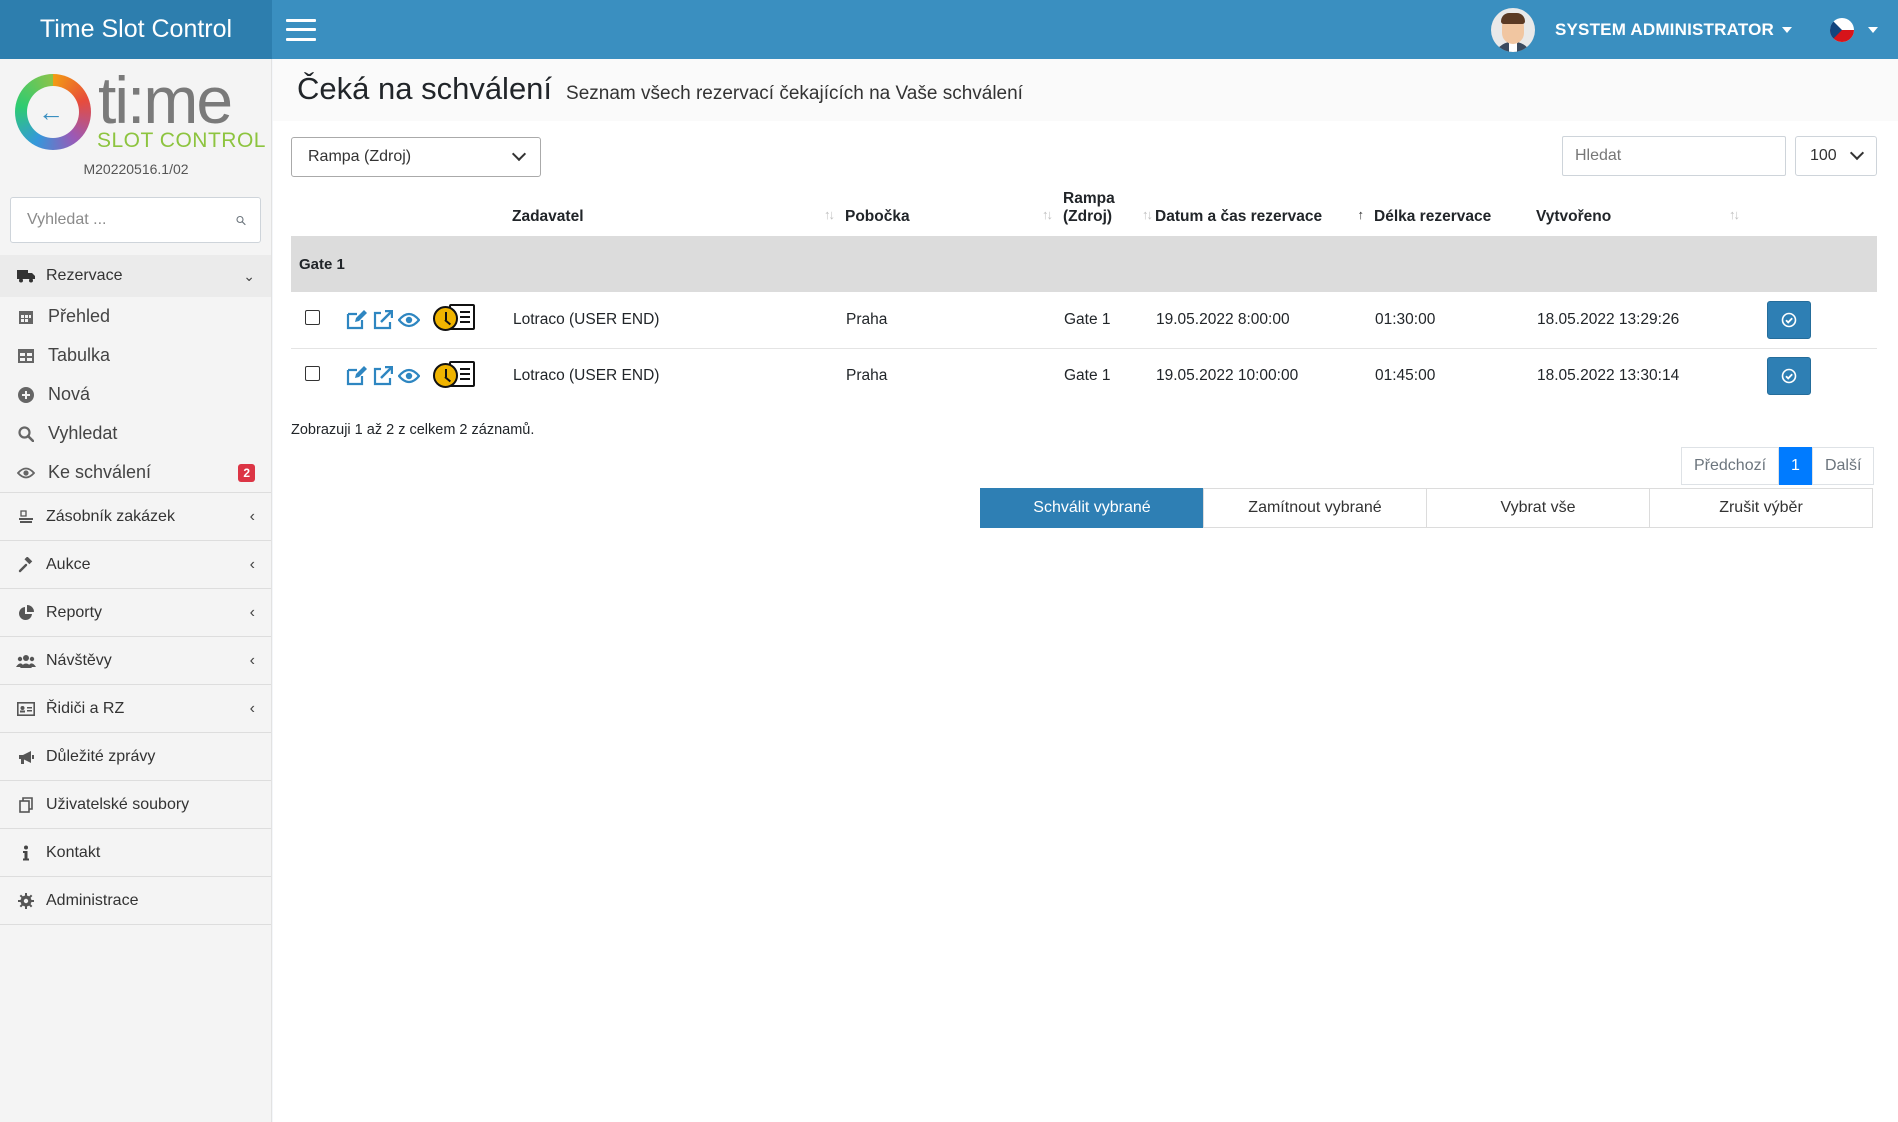 Image resolution: width=1898 pixels, height=1122 pixels. I want to click on ramp-filter-select: Rampa (Zdroj), so click(416, 157).